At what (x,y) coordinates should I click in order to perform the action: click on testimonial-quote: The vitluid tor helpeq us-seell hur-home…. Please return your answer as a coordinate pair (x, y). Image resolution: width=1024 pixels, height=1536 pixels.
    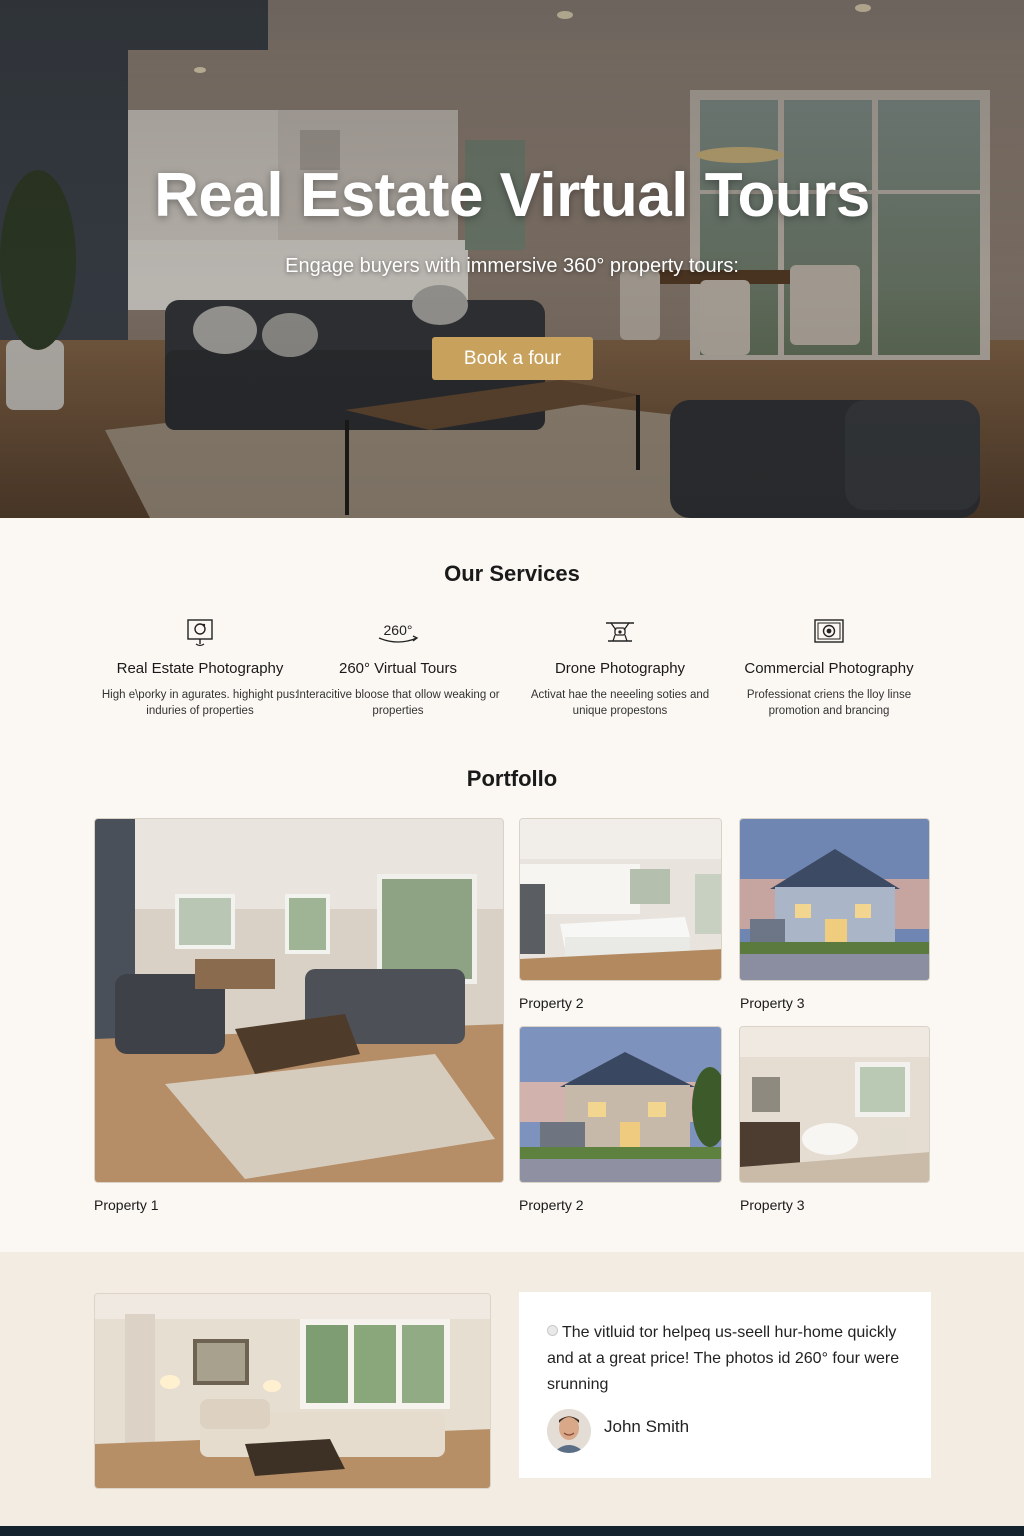
    Looking at the image, I should click on (732, 1359).